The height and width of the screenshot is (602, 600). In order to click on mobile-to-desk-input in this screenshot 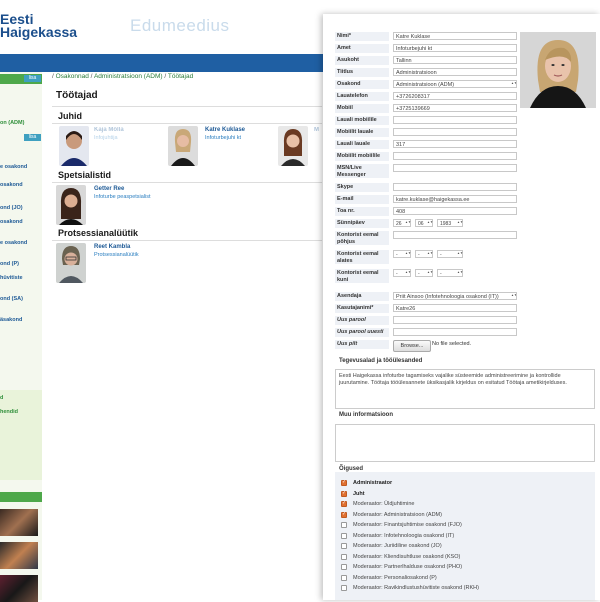, I will do `click(455, 132)`.